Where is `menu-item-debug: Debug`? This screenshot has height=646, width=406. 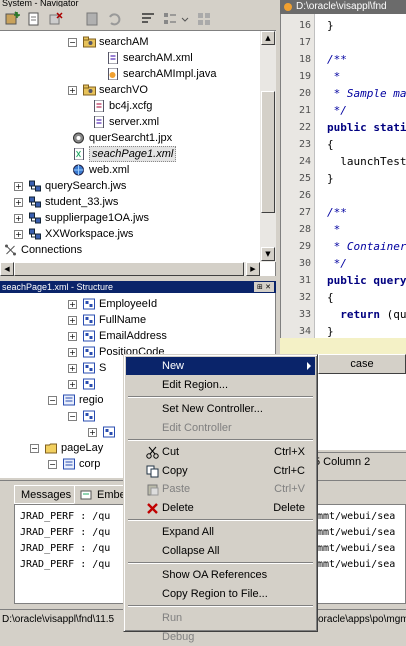 menu-item-debug: Debug is located at coordinates (220, 637).